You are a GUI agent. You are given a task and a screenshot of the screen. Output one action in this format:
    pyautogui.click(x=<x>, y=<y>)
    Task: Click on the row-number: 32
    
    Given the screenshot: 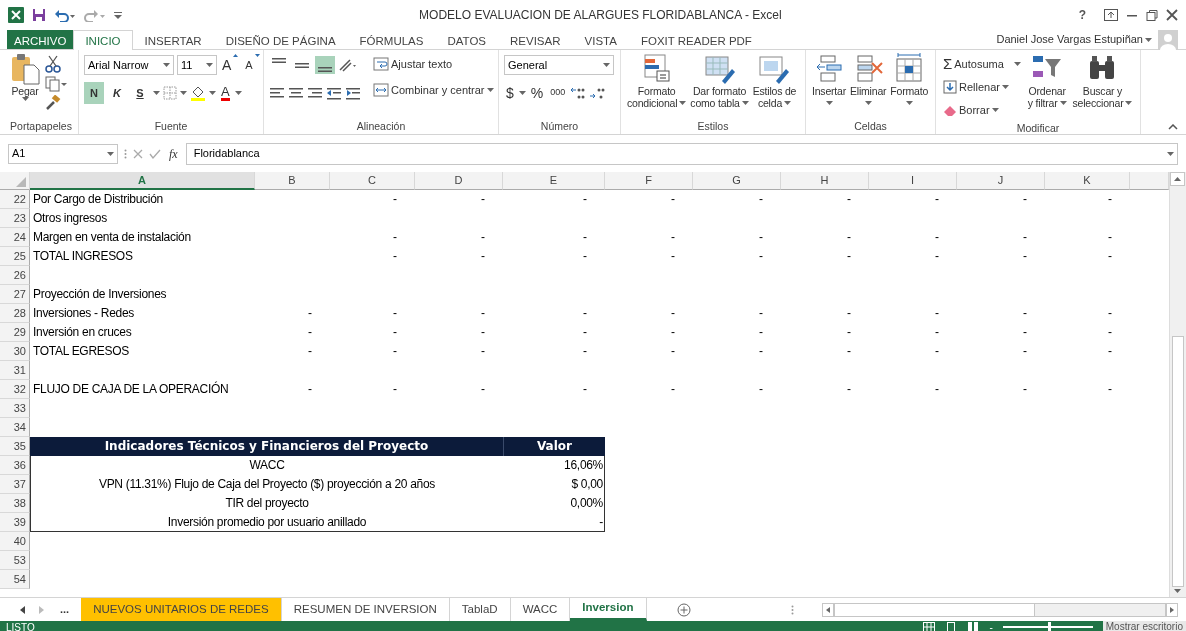 What is the action you would take?
    pyautogui.click(x=15, y=389)
    